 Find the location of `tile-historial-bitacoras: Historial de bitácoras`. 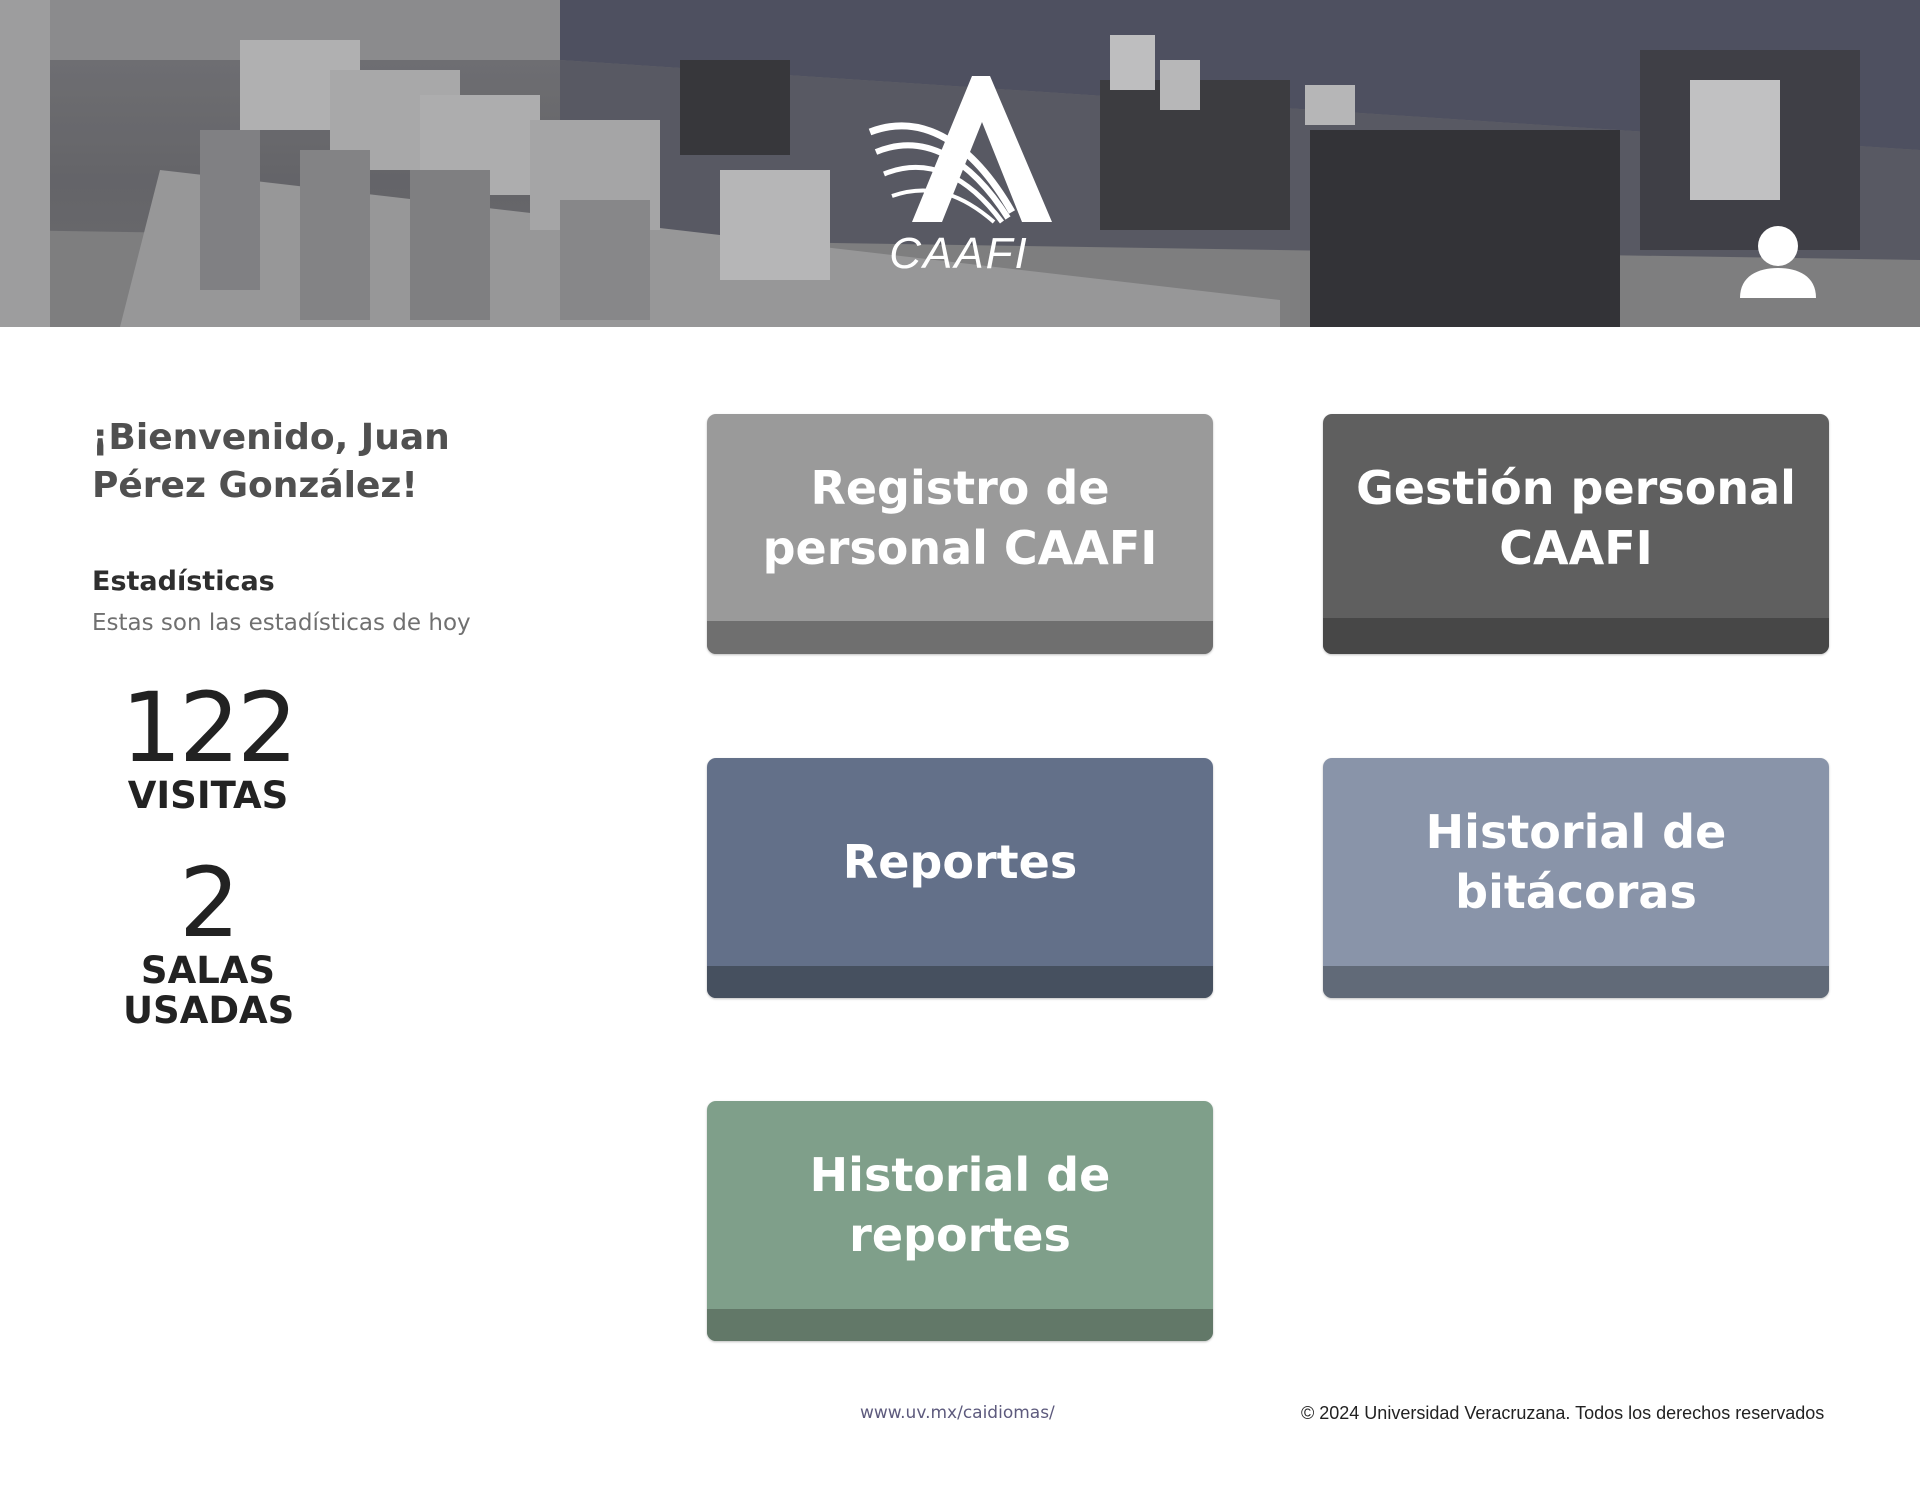

tile-historial-bitacoras: Historial de bitácoras is located at coordinates (1576, 878).